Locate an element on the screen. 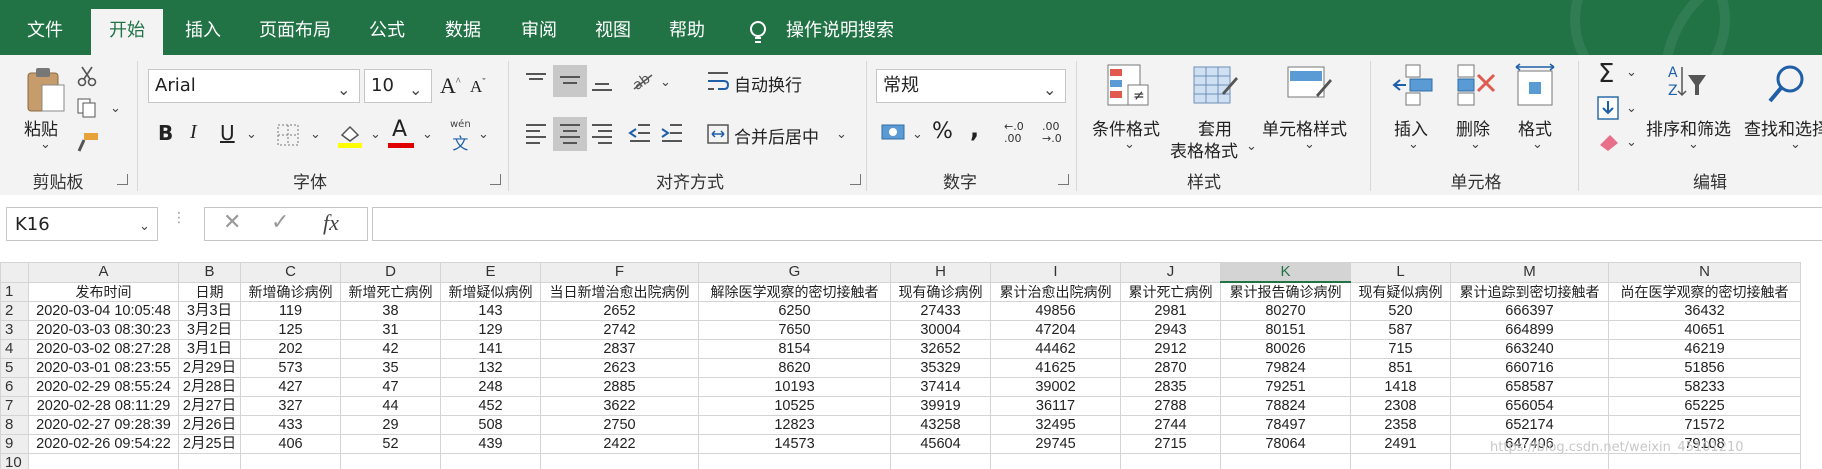  tab-help: 帮助 is located at coordinates (687, 27).